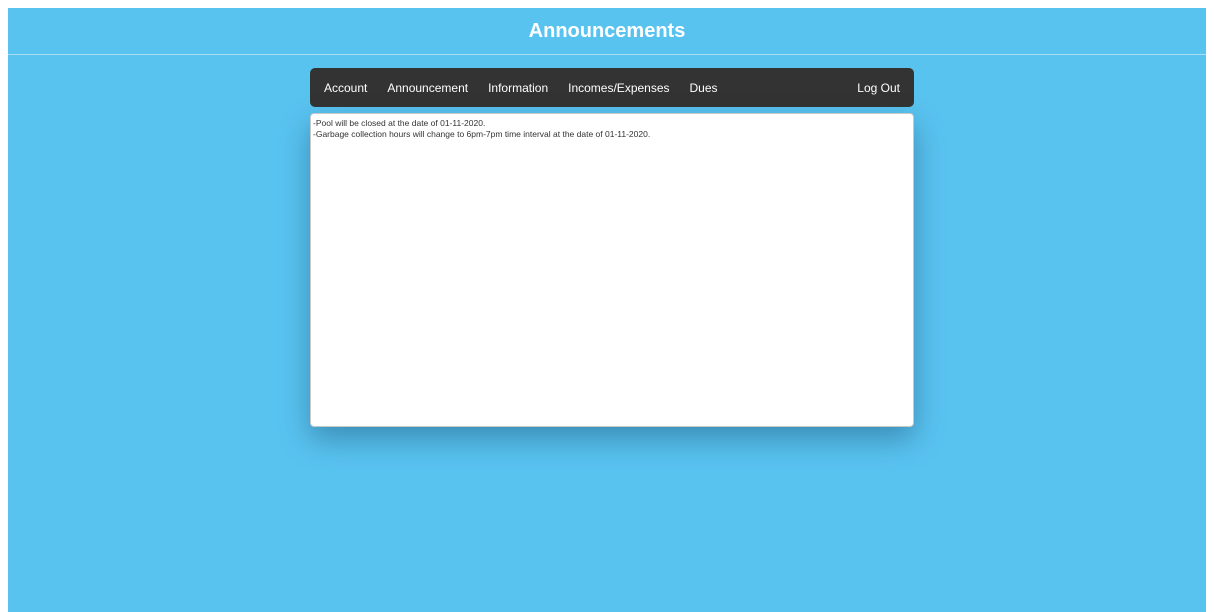 This screenshot has height=612, width=1214. What do you see at coordinates (704, 88) in the screenshot?
I see `nav-item-dues: Dues` at bounding box center [704, 88].